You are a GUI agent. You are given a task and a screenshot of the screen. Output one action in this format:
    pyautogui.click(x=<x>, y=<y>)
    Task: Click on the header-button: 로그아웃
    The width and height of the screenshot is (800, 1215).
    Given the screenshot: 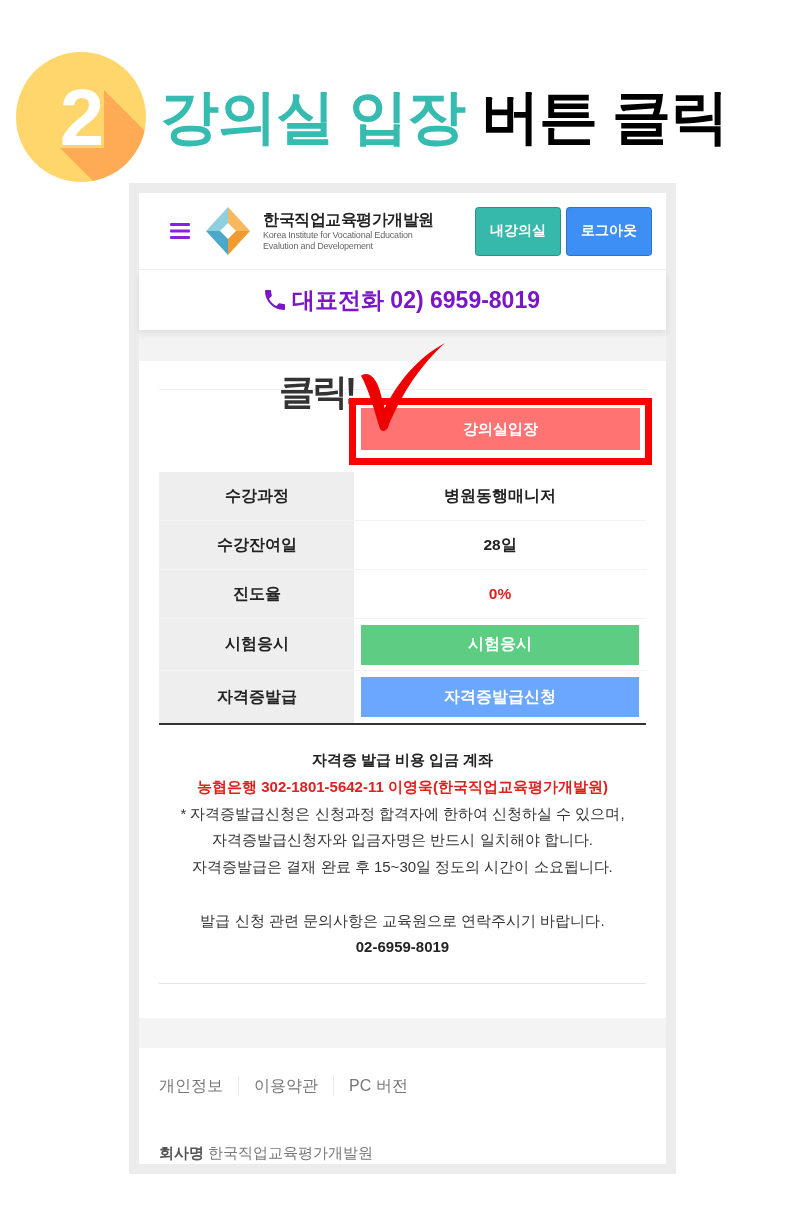 What is the action you would take?
    pyautogui.click(x=609, y=231)
    